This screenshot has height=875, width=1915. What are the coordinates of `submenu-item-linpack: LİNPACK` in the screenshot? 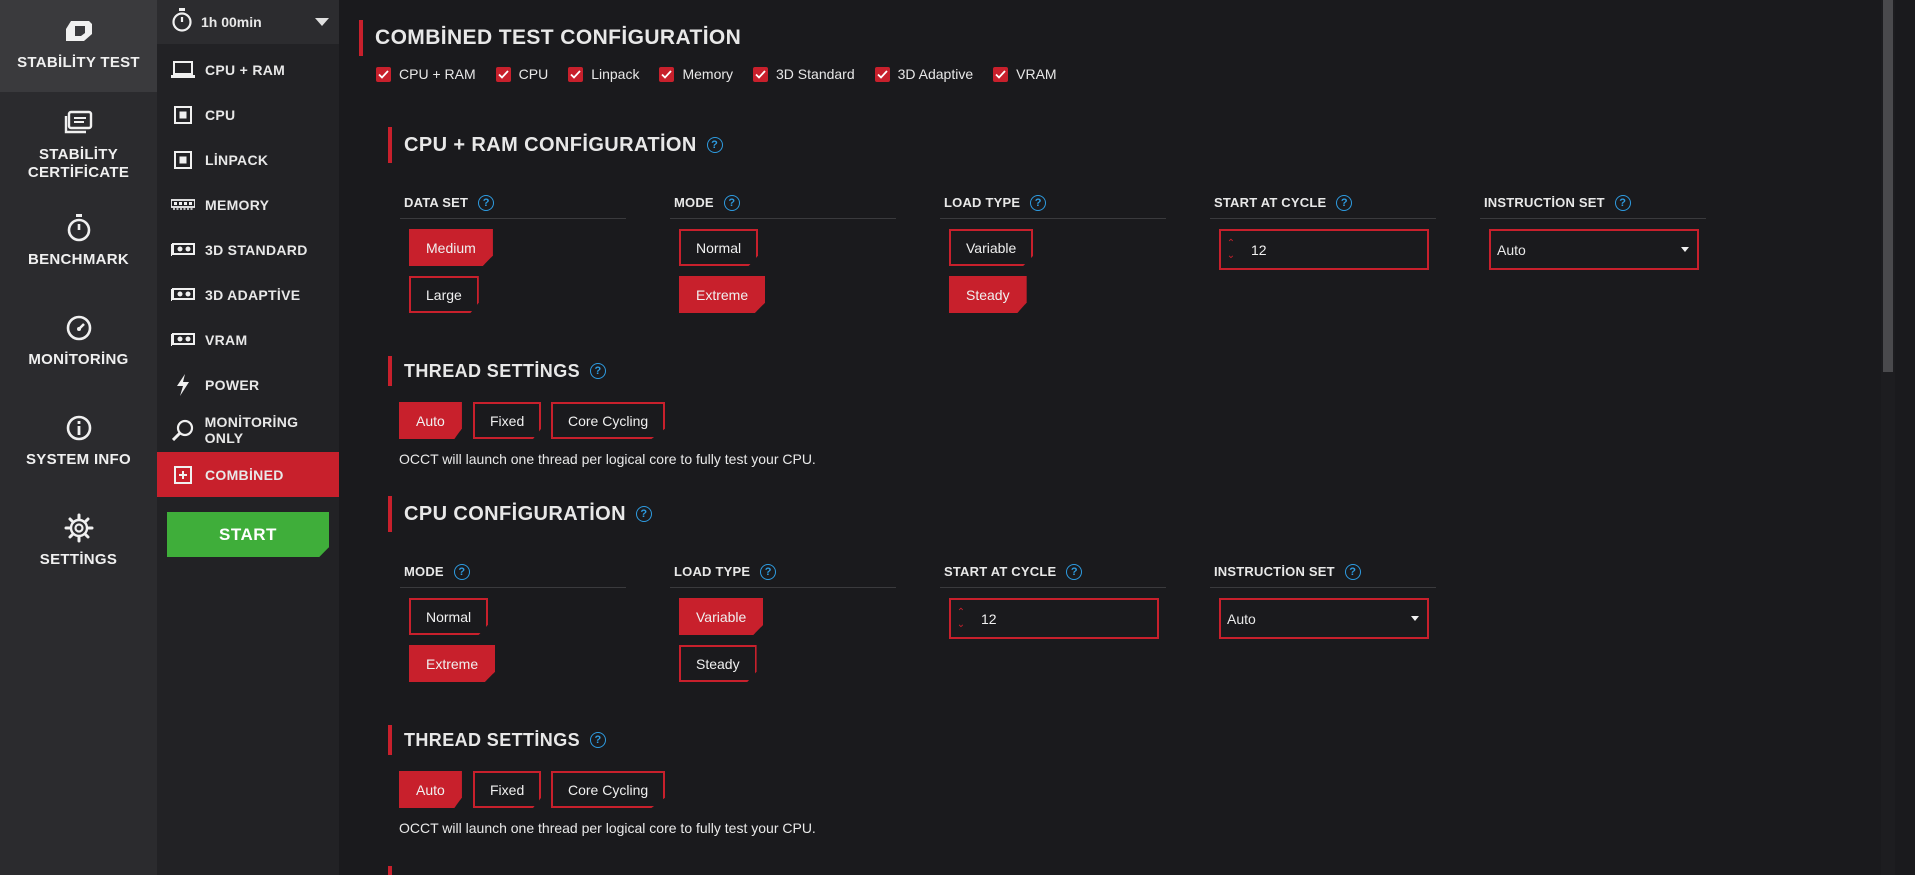 It's located at (248, 159).